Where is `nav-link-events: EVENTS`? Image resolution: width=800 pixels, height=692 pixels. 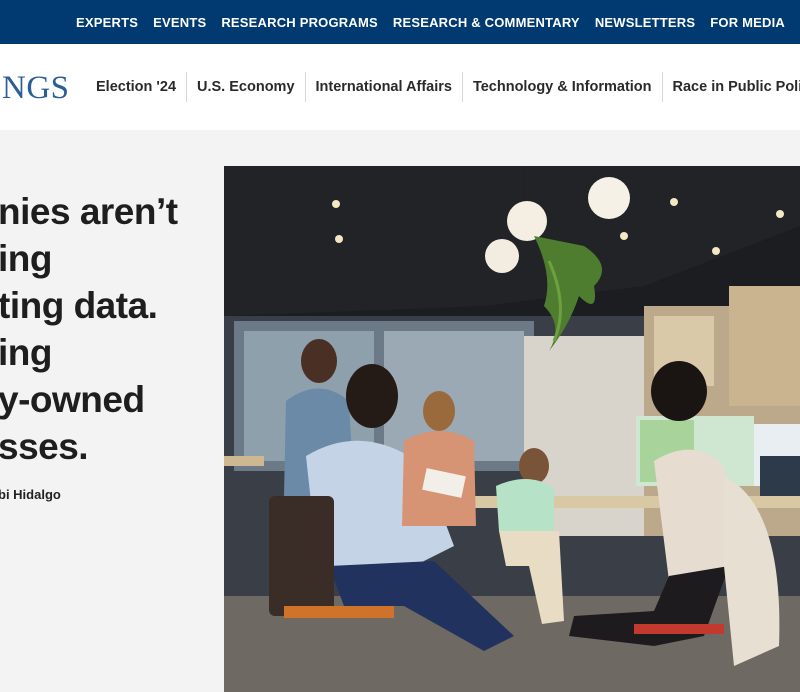 nav-link-events: EVENTS is located at coordinates (179, 22).